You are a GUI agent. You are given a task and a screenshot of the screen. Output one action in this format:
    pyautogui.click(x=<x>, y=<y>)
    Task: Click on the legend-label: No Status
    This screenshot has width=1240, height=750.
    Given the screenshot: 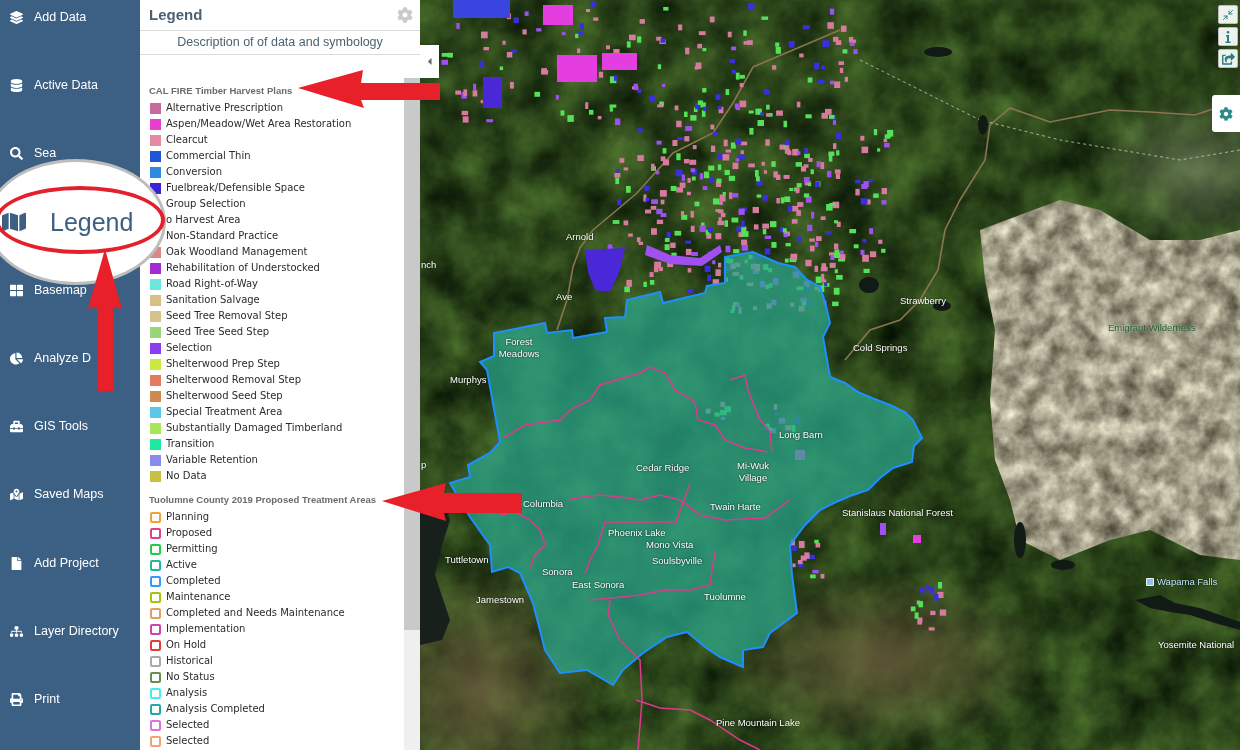 What is the action you would take?
    pyautogui.click(x=190, y=677)
    